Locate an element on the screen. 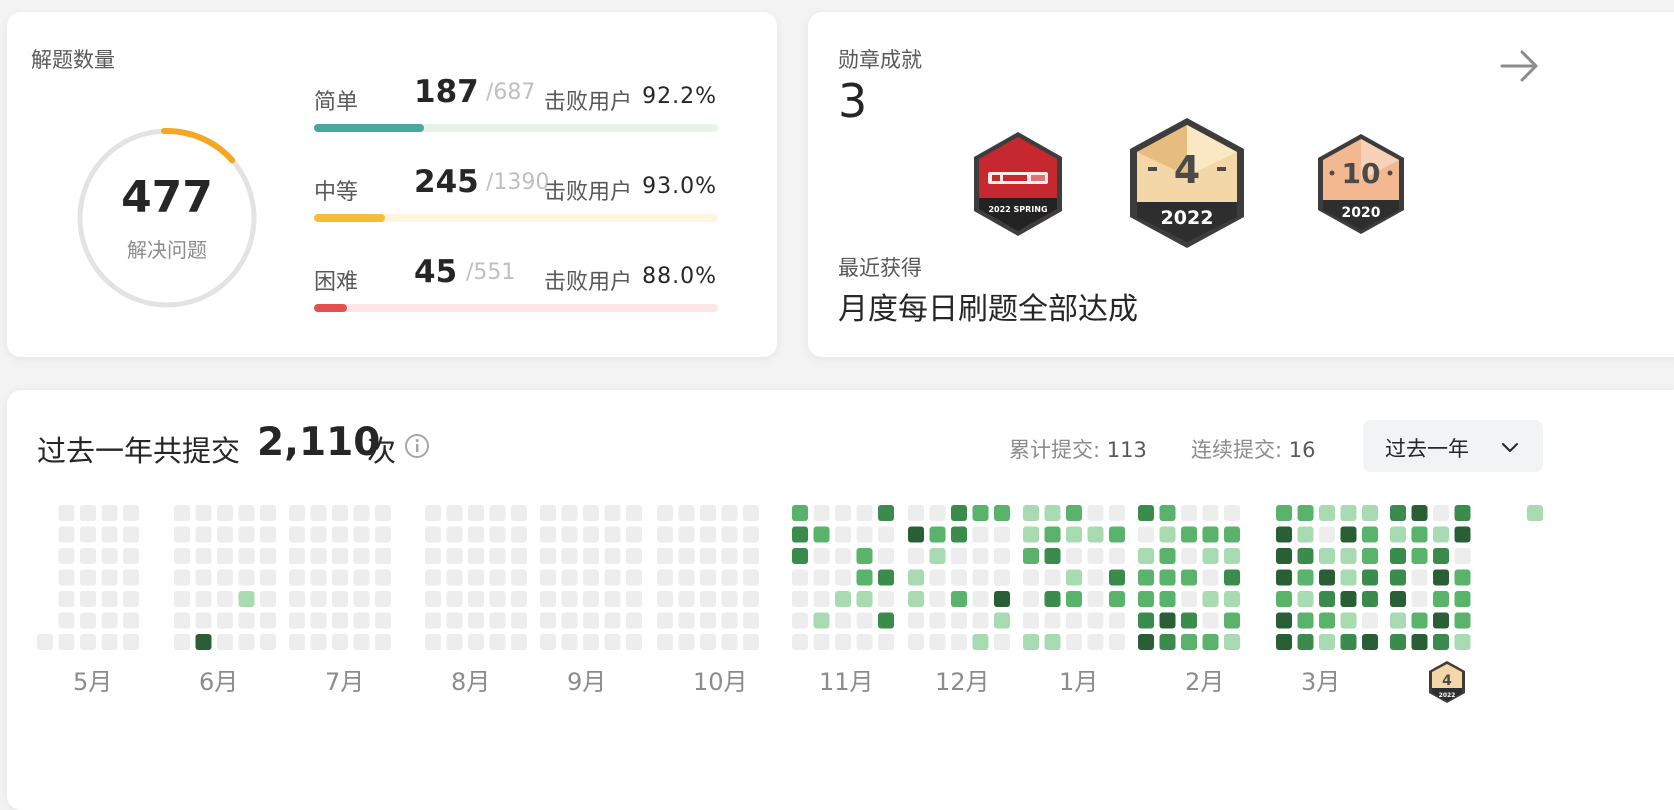 This screenshot has height=810, width=1674. cmb-spring-badge-icon: 2022 SPRING is located at coordinates (1018, 184).